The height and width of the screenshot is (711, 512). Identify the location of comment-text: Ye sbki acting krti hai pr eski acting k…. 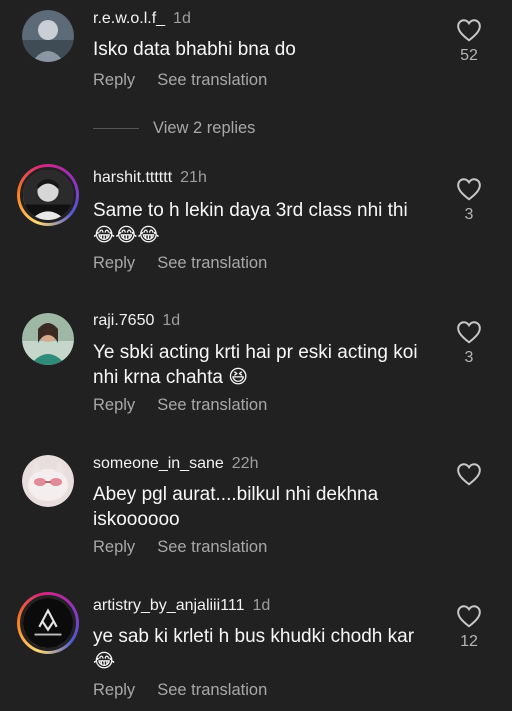
(255, 365).